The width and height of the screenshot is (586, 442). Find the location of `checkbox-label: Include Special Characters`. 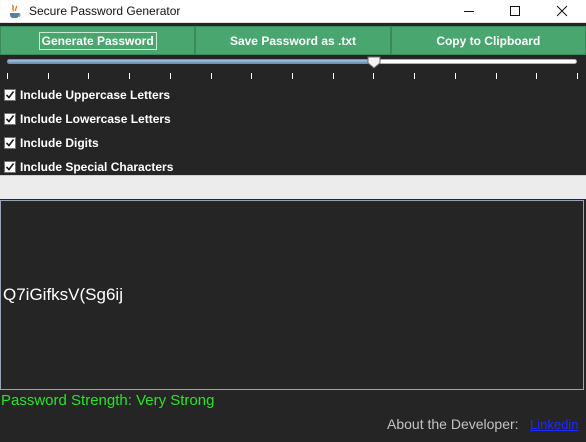

checkbox-label: Include Special Characters is located at coordinates (97, 167).